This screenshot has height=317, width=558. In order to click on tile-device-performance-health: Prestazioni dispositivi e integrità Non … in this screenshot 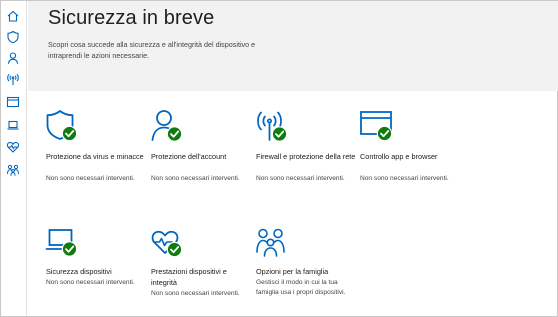, I will do `click(201, 268)`.